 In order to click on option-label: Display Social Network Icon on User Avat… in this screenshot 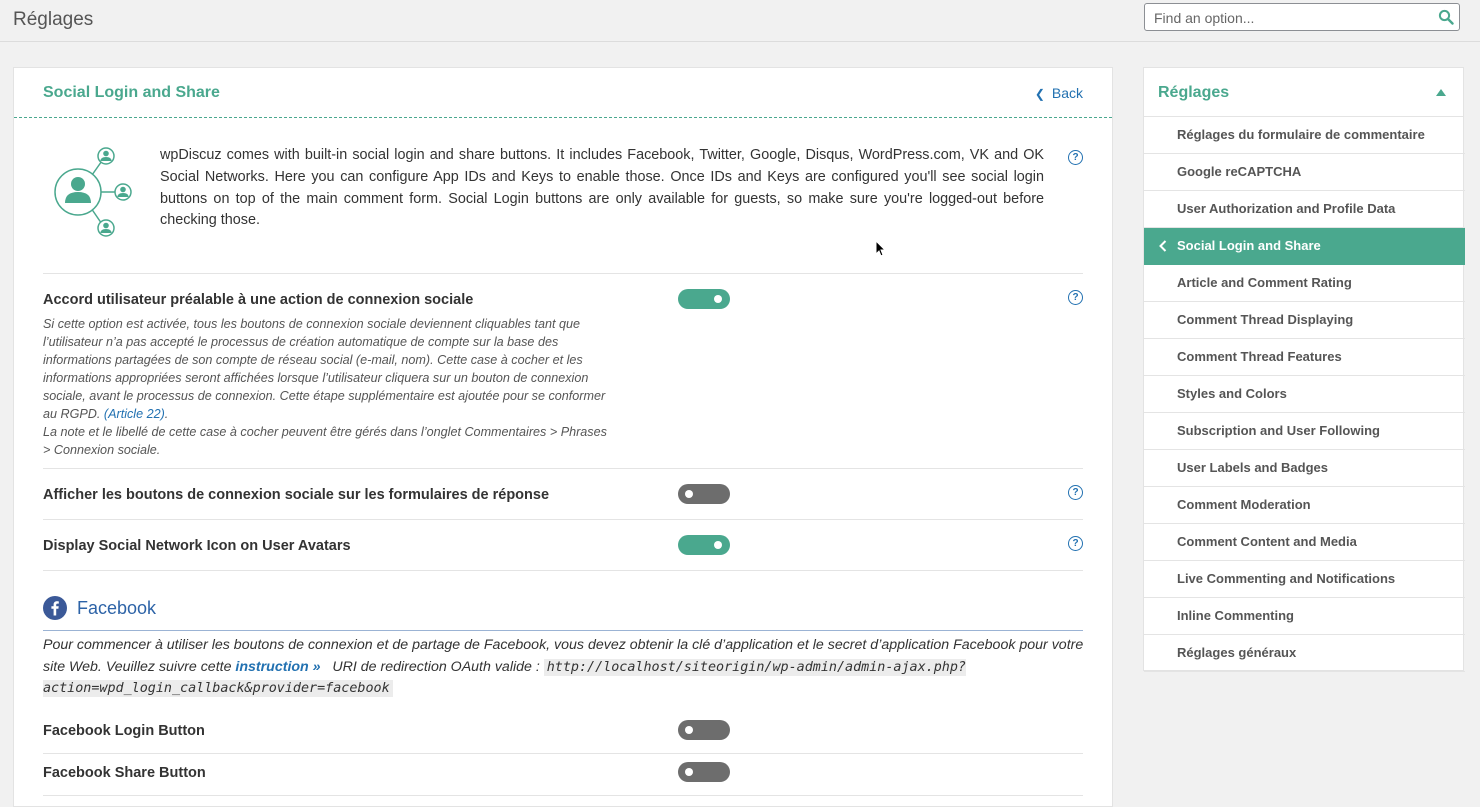, I will do `click(197, 546)`.